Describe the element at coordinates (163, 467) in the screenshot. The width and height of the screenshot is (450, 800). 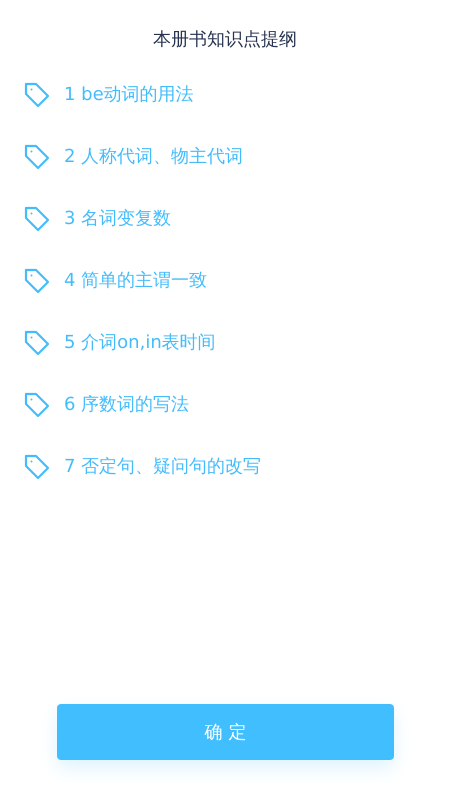
I see `outline-item: 7 否定句、疑问句的改写` at that location.